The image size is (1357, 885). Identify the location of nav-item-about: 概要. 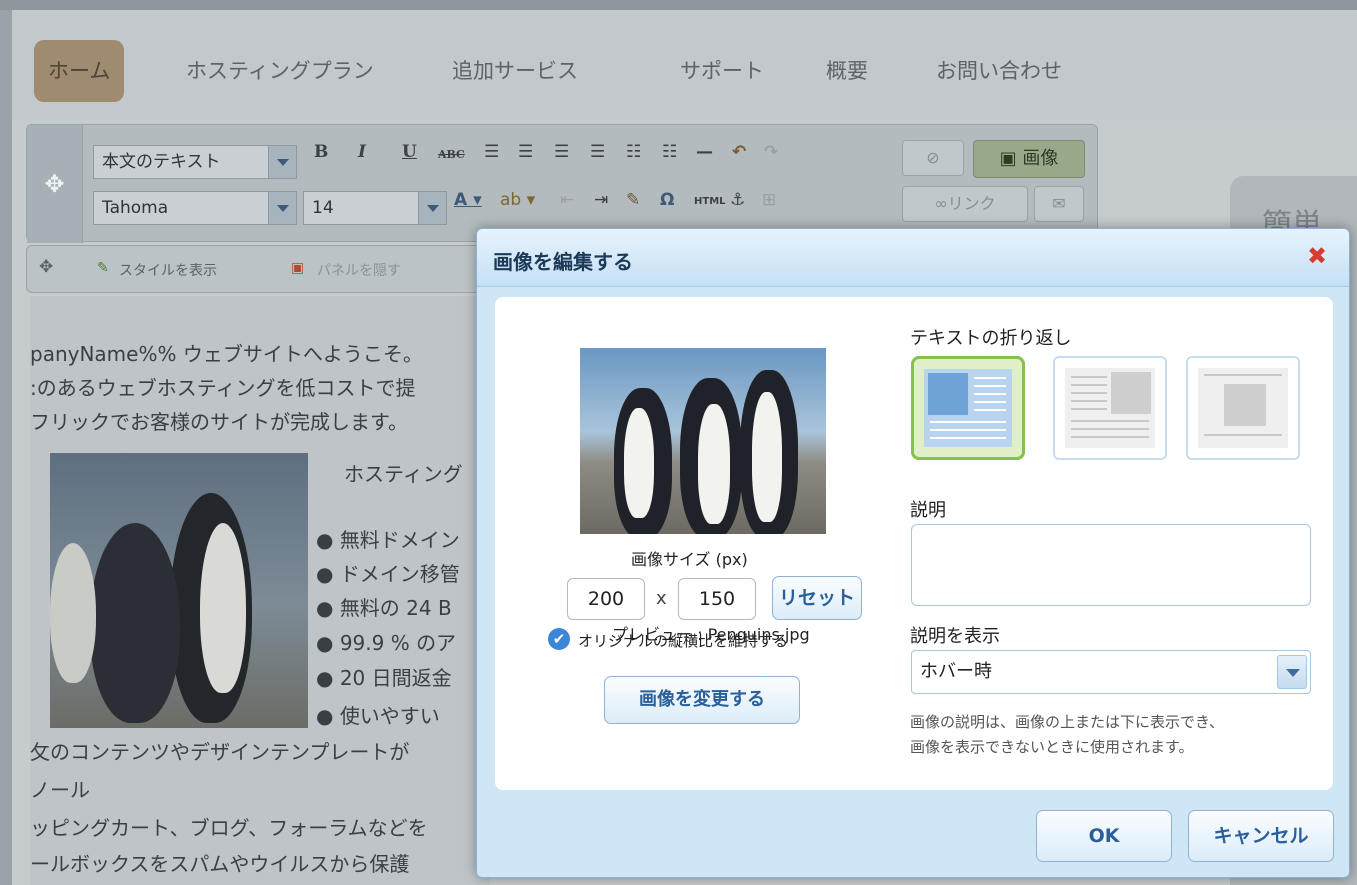
(847, 71).